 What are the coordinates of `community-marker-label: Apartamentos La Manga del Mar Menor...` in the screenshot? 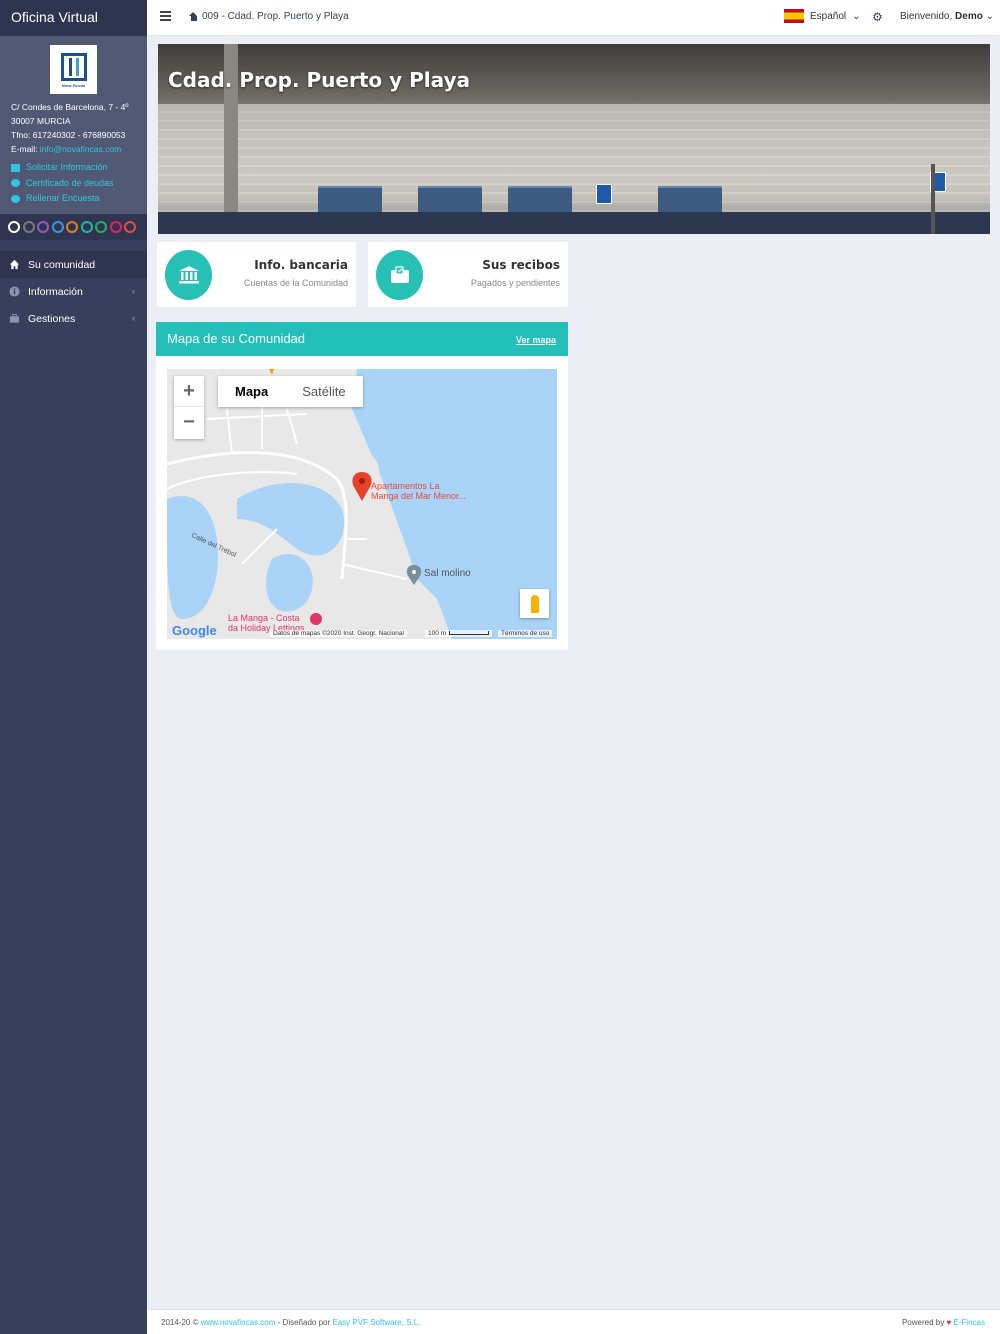 It's located at (418, 491).